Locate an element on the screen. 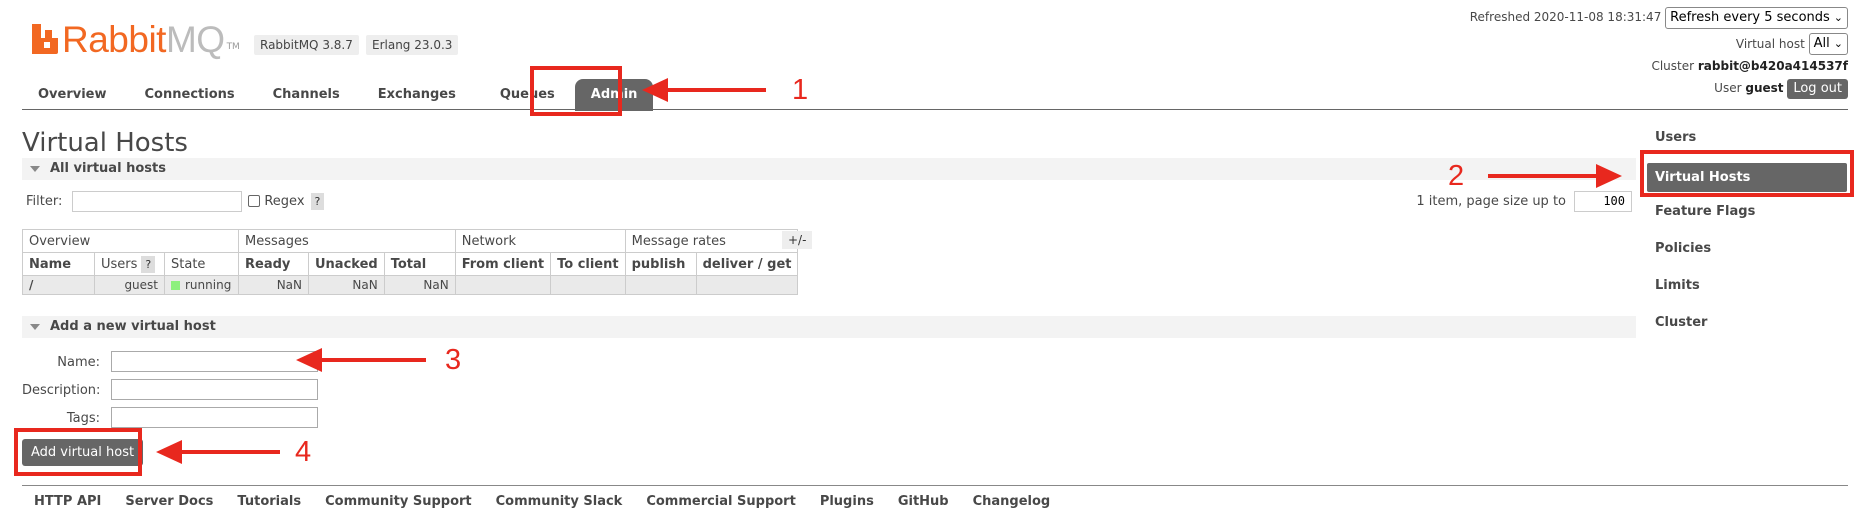  vhost-tags-input is located at coordinates (214, 417).